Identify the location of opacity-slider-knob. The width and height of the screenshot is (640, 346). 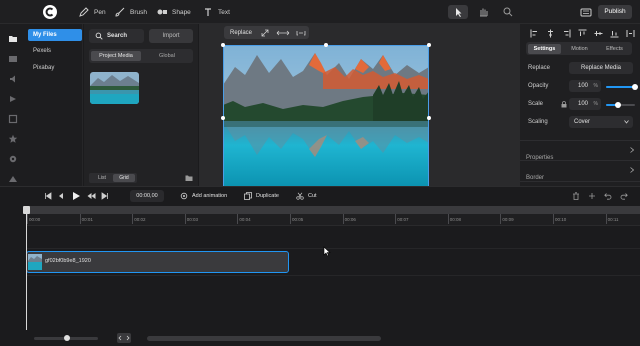
(635, 87).